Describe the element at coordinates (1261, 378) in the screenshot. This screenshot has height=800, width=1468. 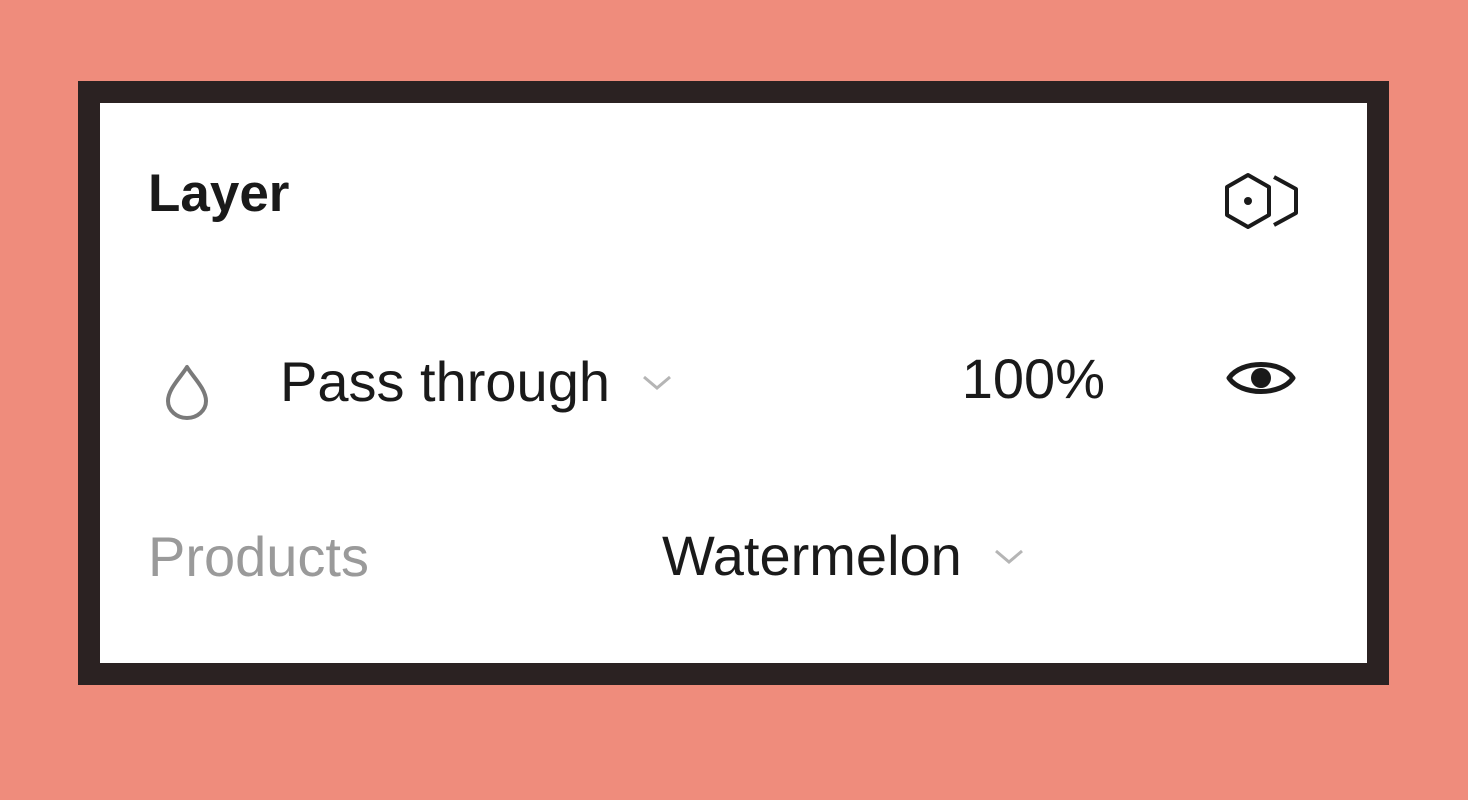
I see `eye-icon` at that location.